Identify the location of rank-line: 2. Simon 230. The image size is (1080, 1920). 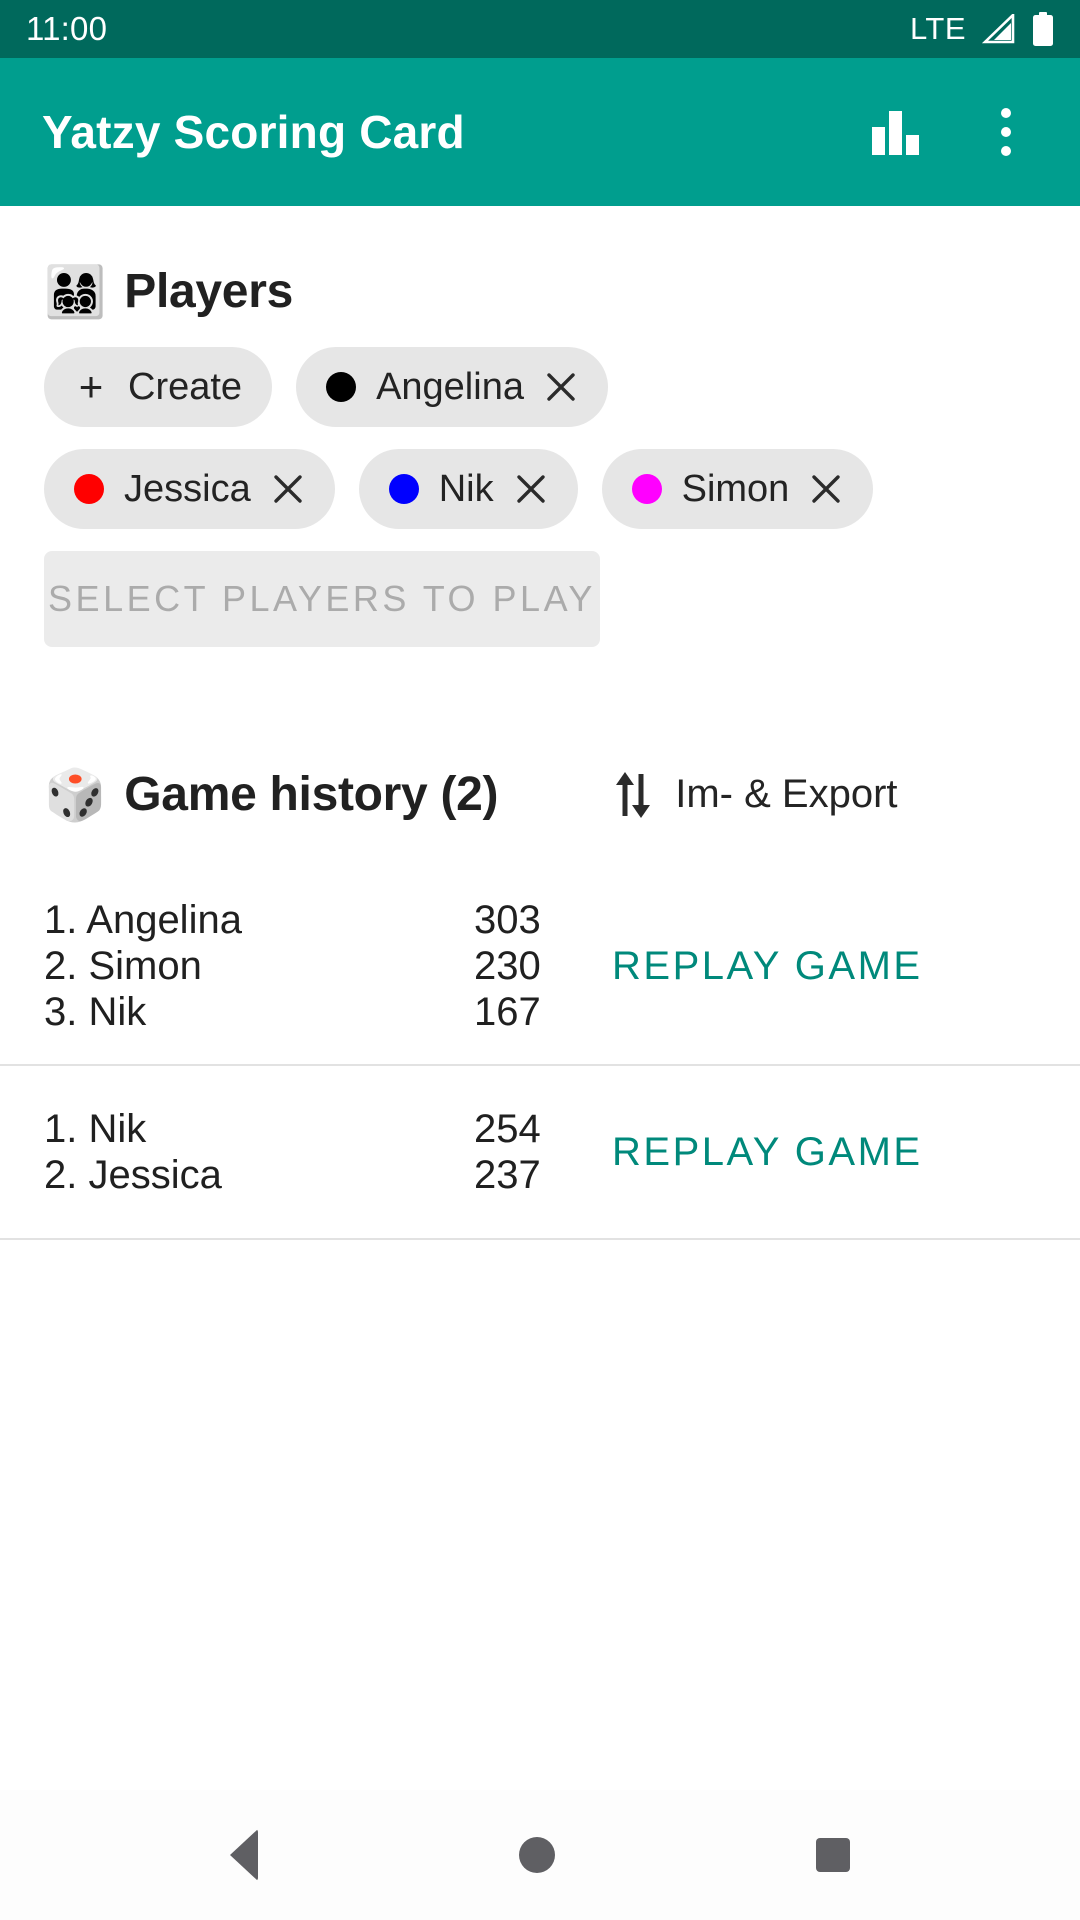
(304, 966).